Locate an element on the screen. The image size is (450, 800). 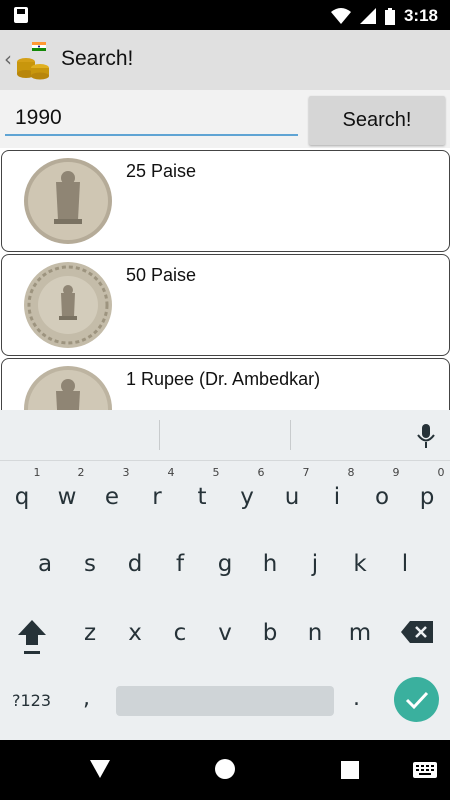
comma-key: , is located at coordinates (86, 698).